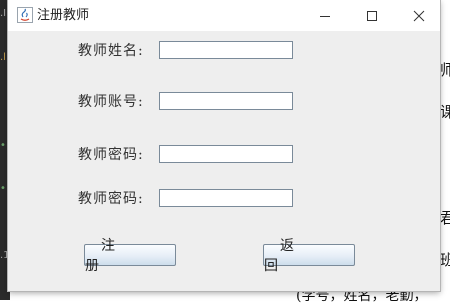 The image size is (450, 303). I want to click on back-button: 返 回, so click(309, 256).